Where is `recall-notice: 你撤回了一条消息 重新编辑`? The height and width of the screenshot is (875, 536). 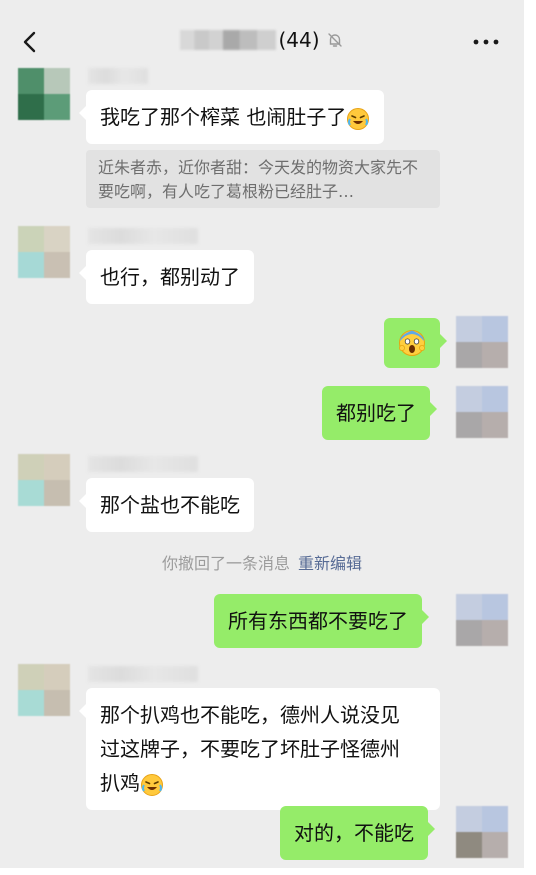
recall-notice: 你撤回了一条消息 重新编辑 is located at coordinates (262, 562).